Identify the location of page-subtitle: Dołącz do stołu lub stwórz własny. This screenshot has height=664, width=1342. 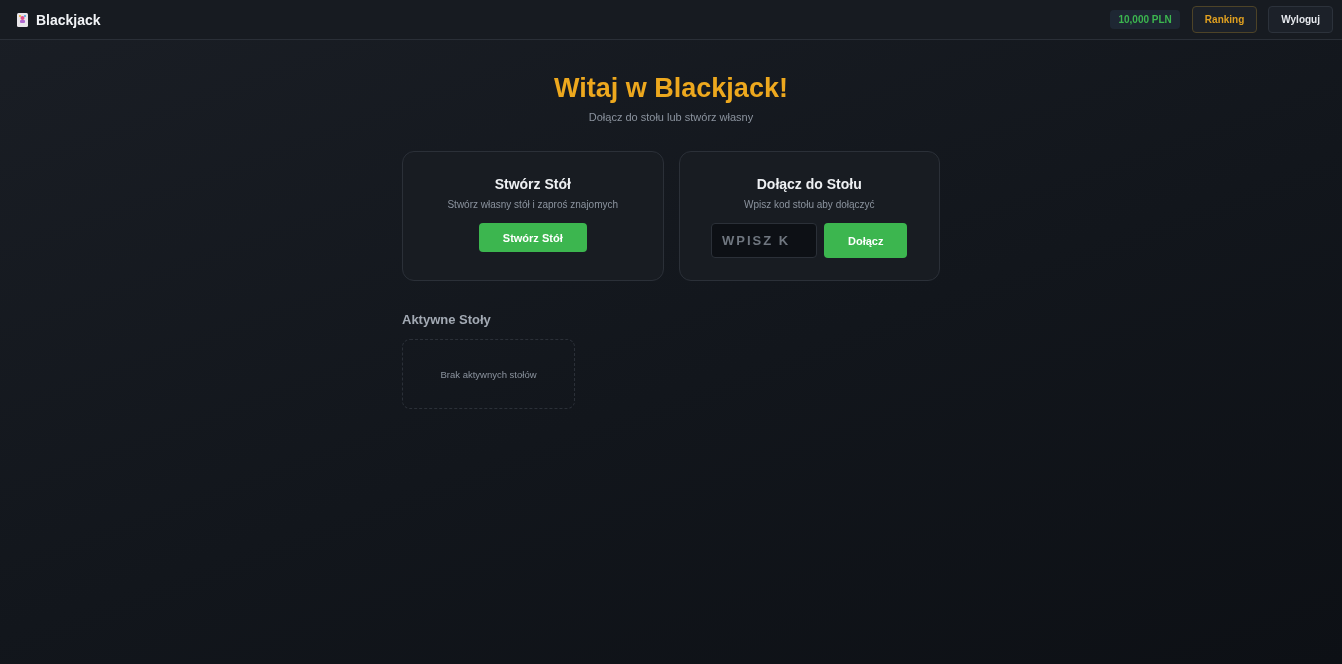
(671, 117).